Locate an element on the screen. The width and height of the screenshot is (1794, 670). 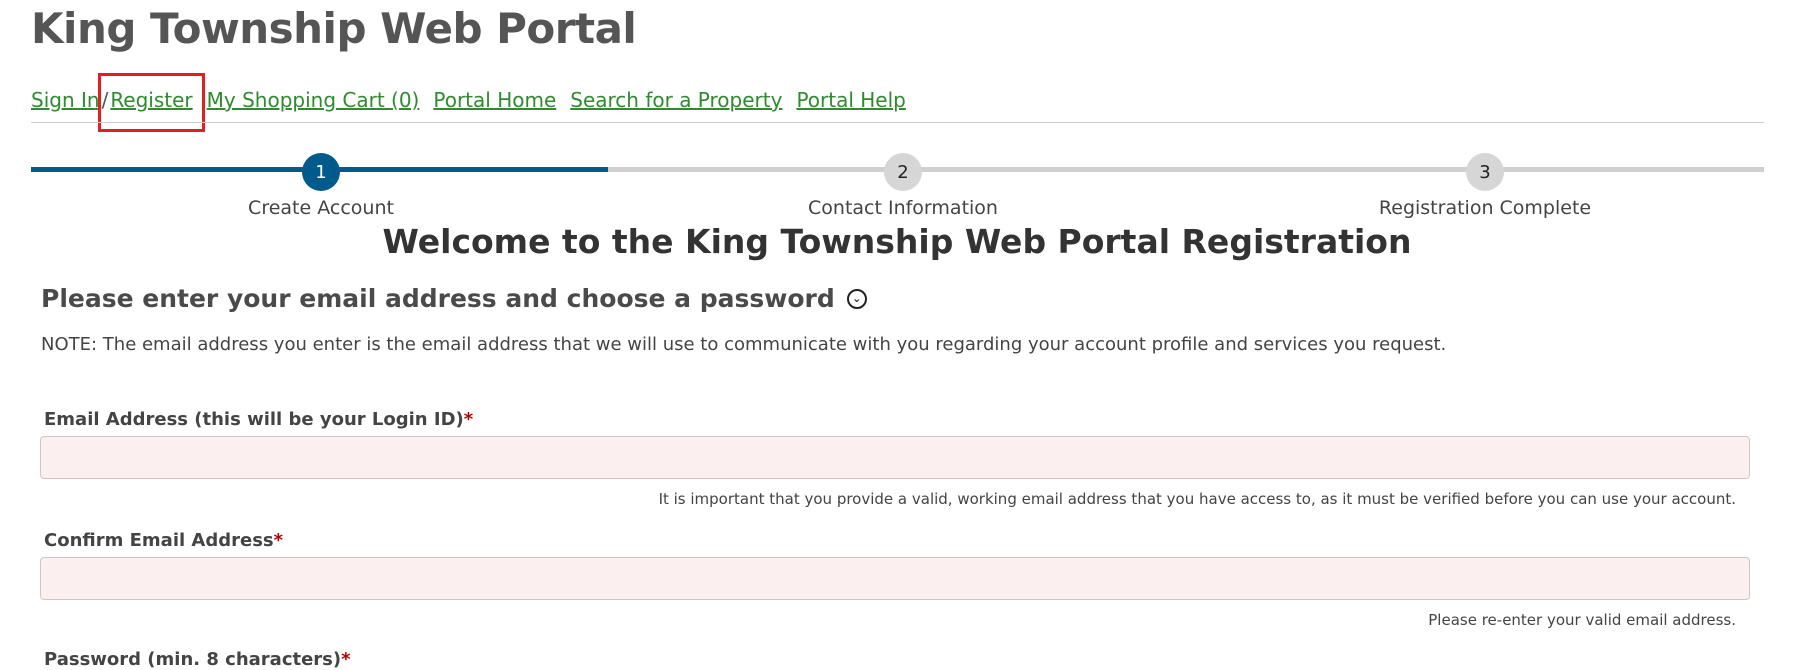
nav-divider is located at coordinates (897, 122).